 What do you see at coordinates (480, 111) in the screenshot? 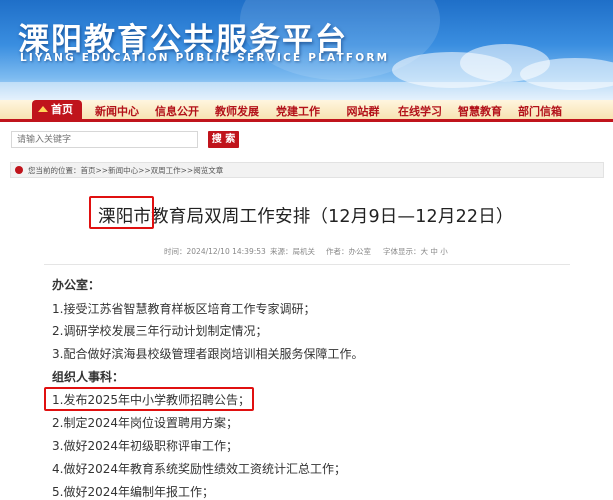
I see `nav-item-smart-education: 智慧教育` at bounding box center [480, 111].